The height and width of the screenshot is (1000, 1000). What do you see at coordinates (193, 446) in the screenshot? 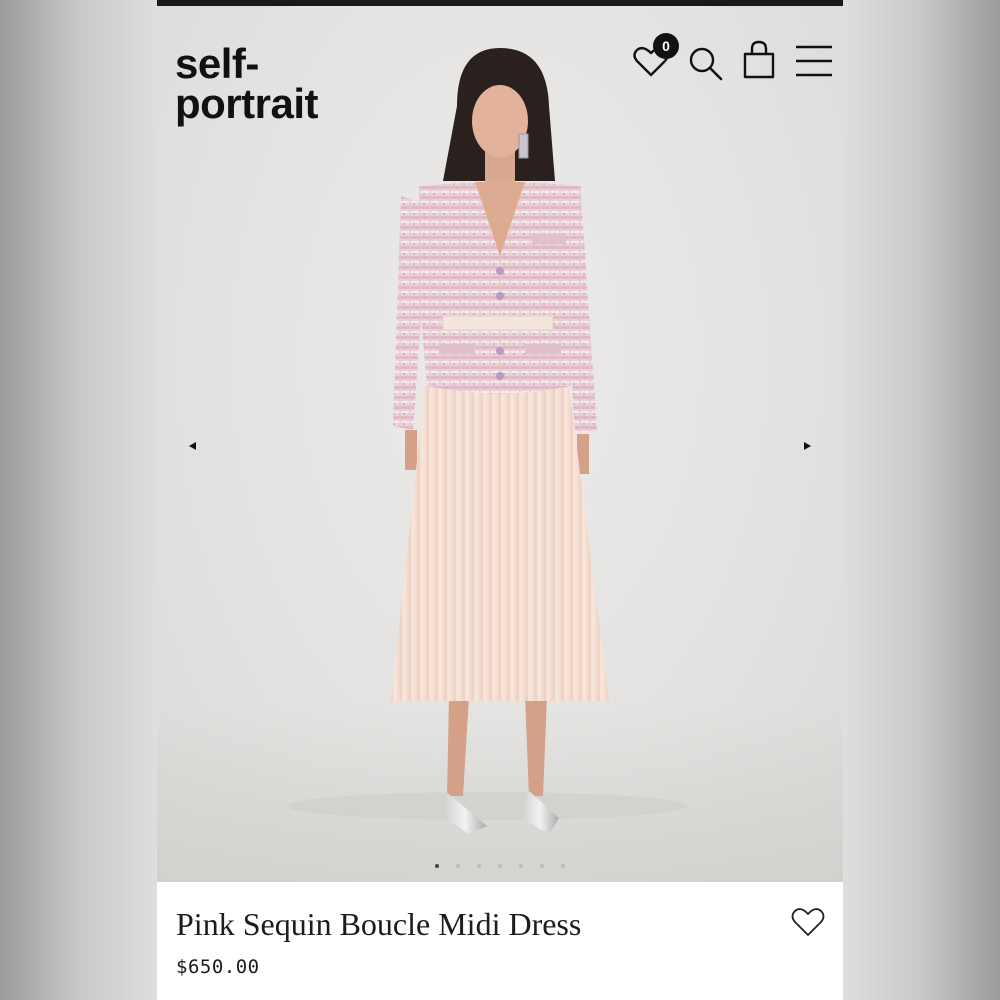
I see `previous-slide-icon` at bounding box center [193, 446].